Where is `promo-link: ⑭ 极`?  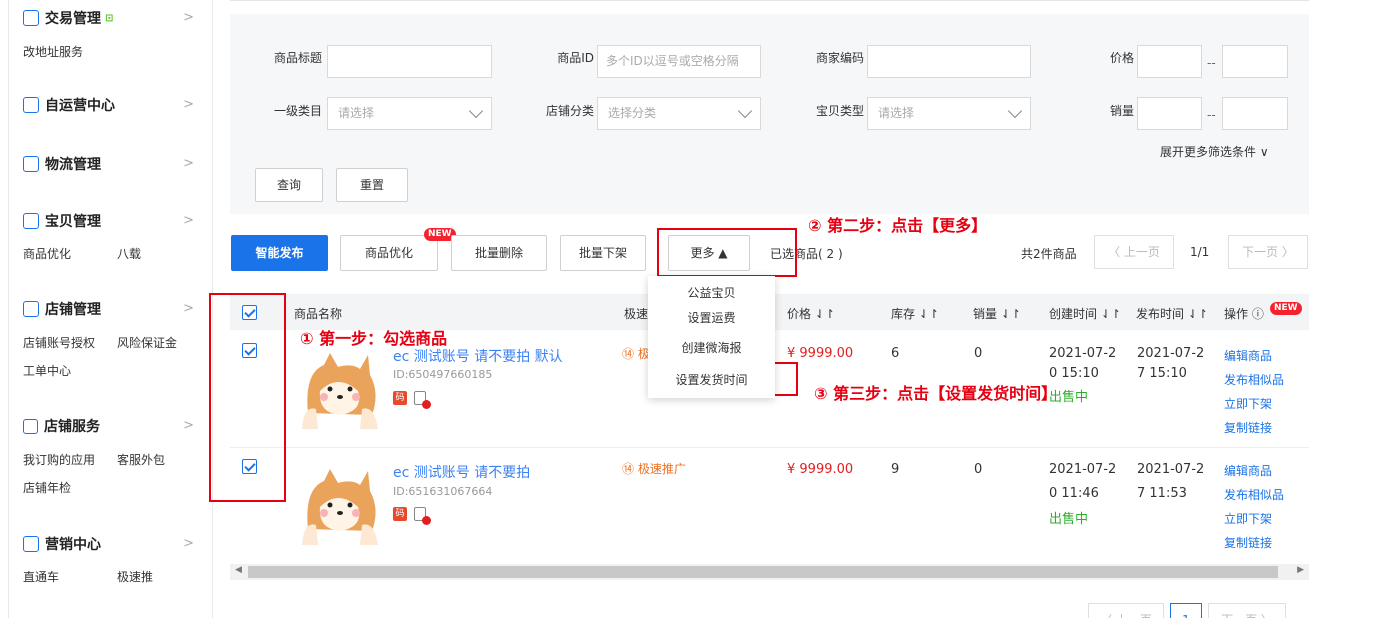
promo-link: ⑭ 极 is located at coordinates (636, 353).